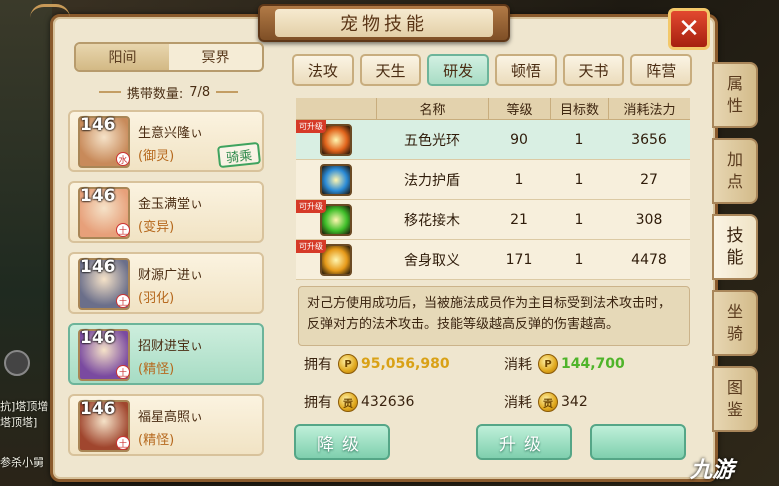 The width and height of the screenshot is (779, 486). I want to click on carry-count: 携带数量: 7/8, so click(168, 92).